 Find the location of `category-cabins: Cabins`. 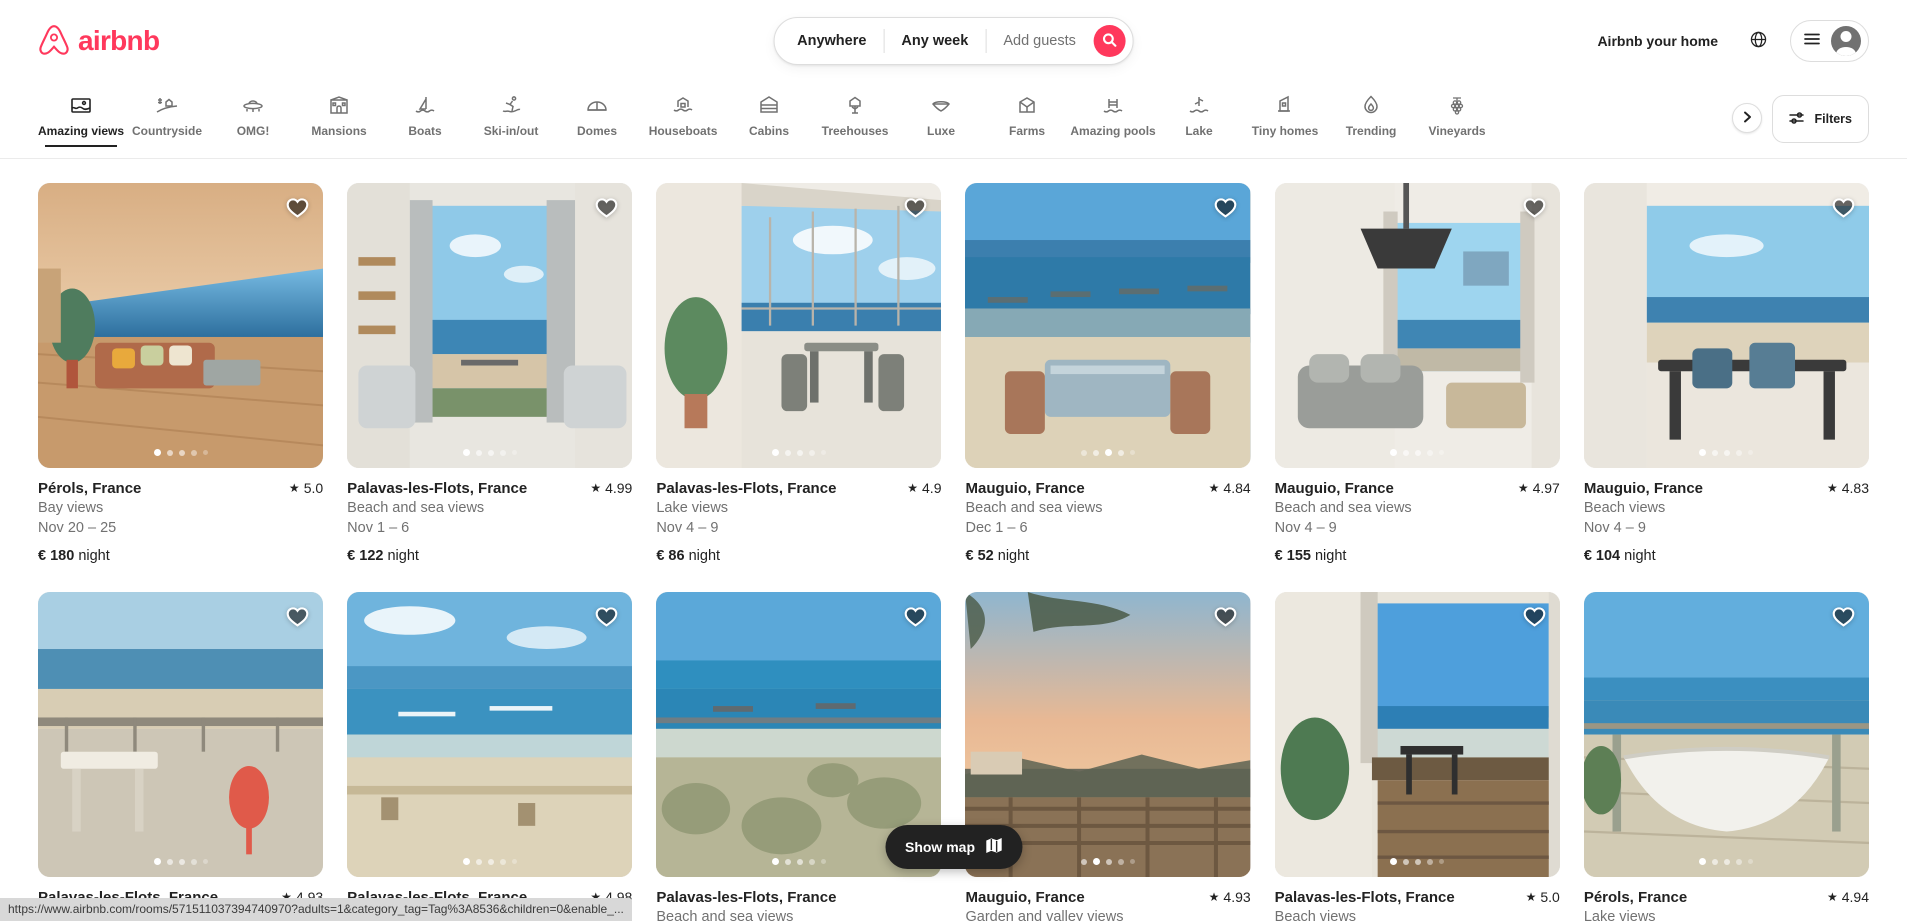

category-cabins: Cabins is located at coordinates (769, 114).